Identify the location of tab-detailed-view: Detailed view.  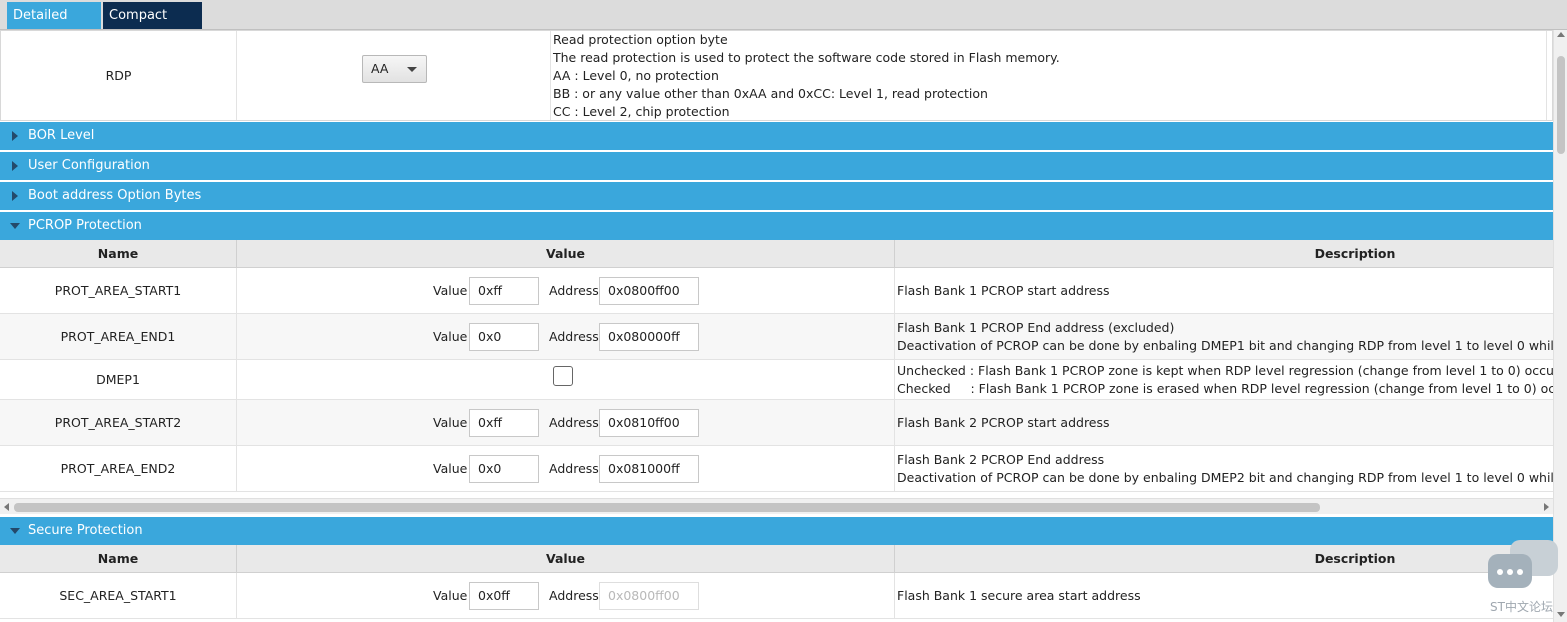
(54, 26).